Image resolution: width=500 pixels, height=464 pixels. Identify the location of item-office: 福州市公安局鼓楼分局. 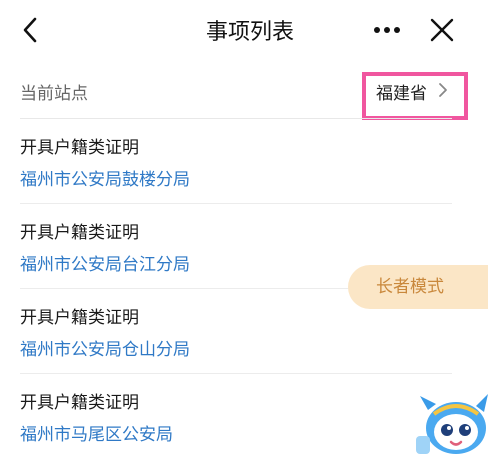
(105, 180).